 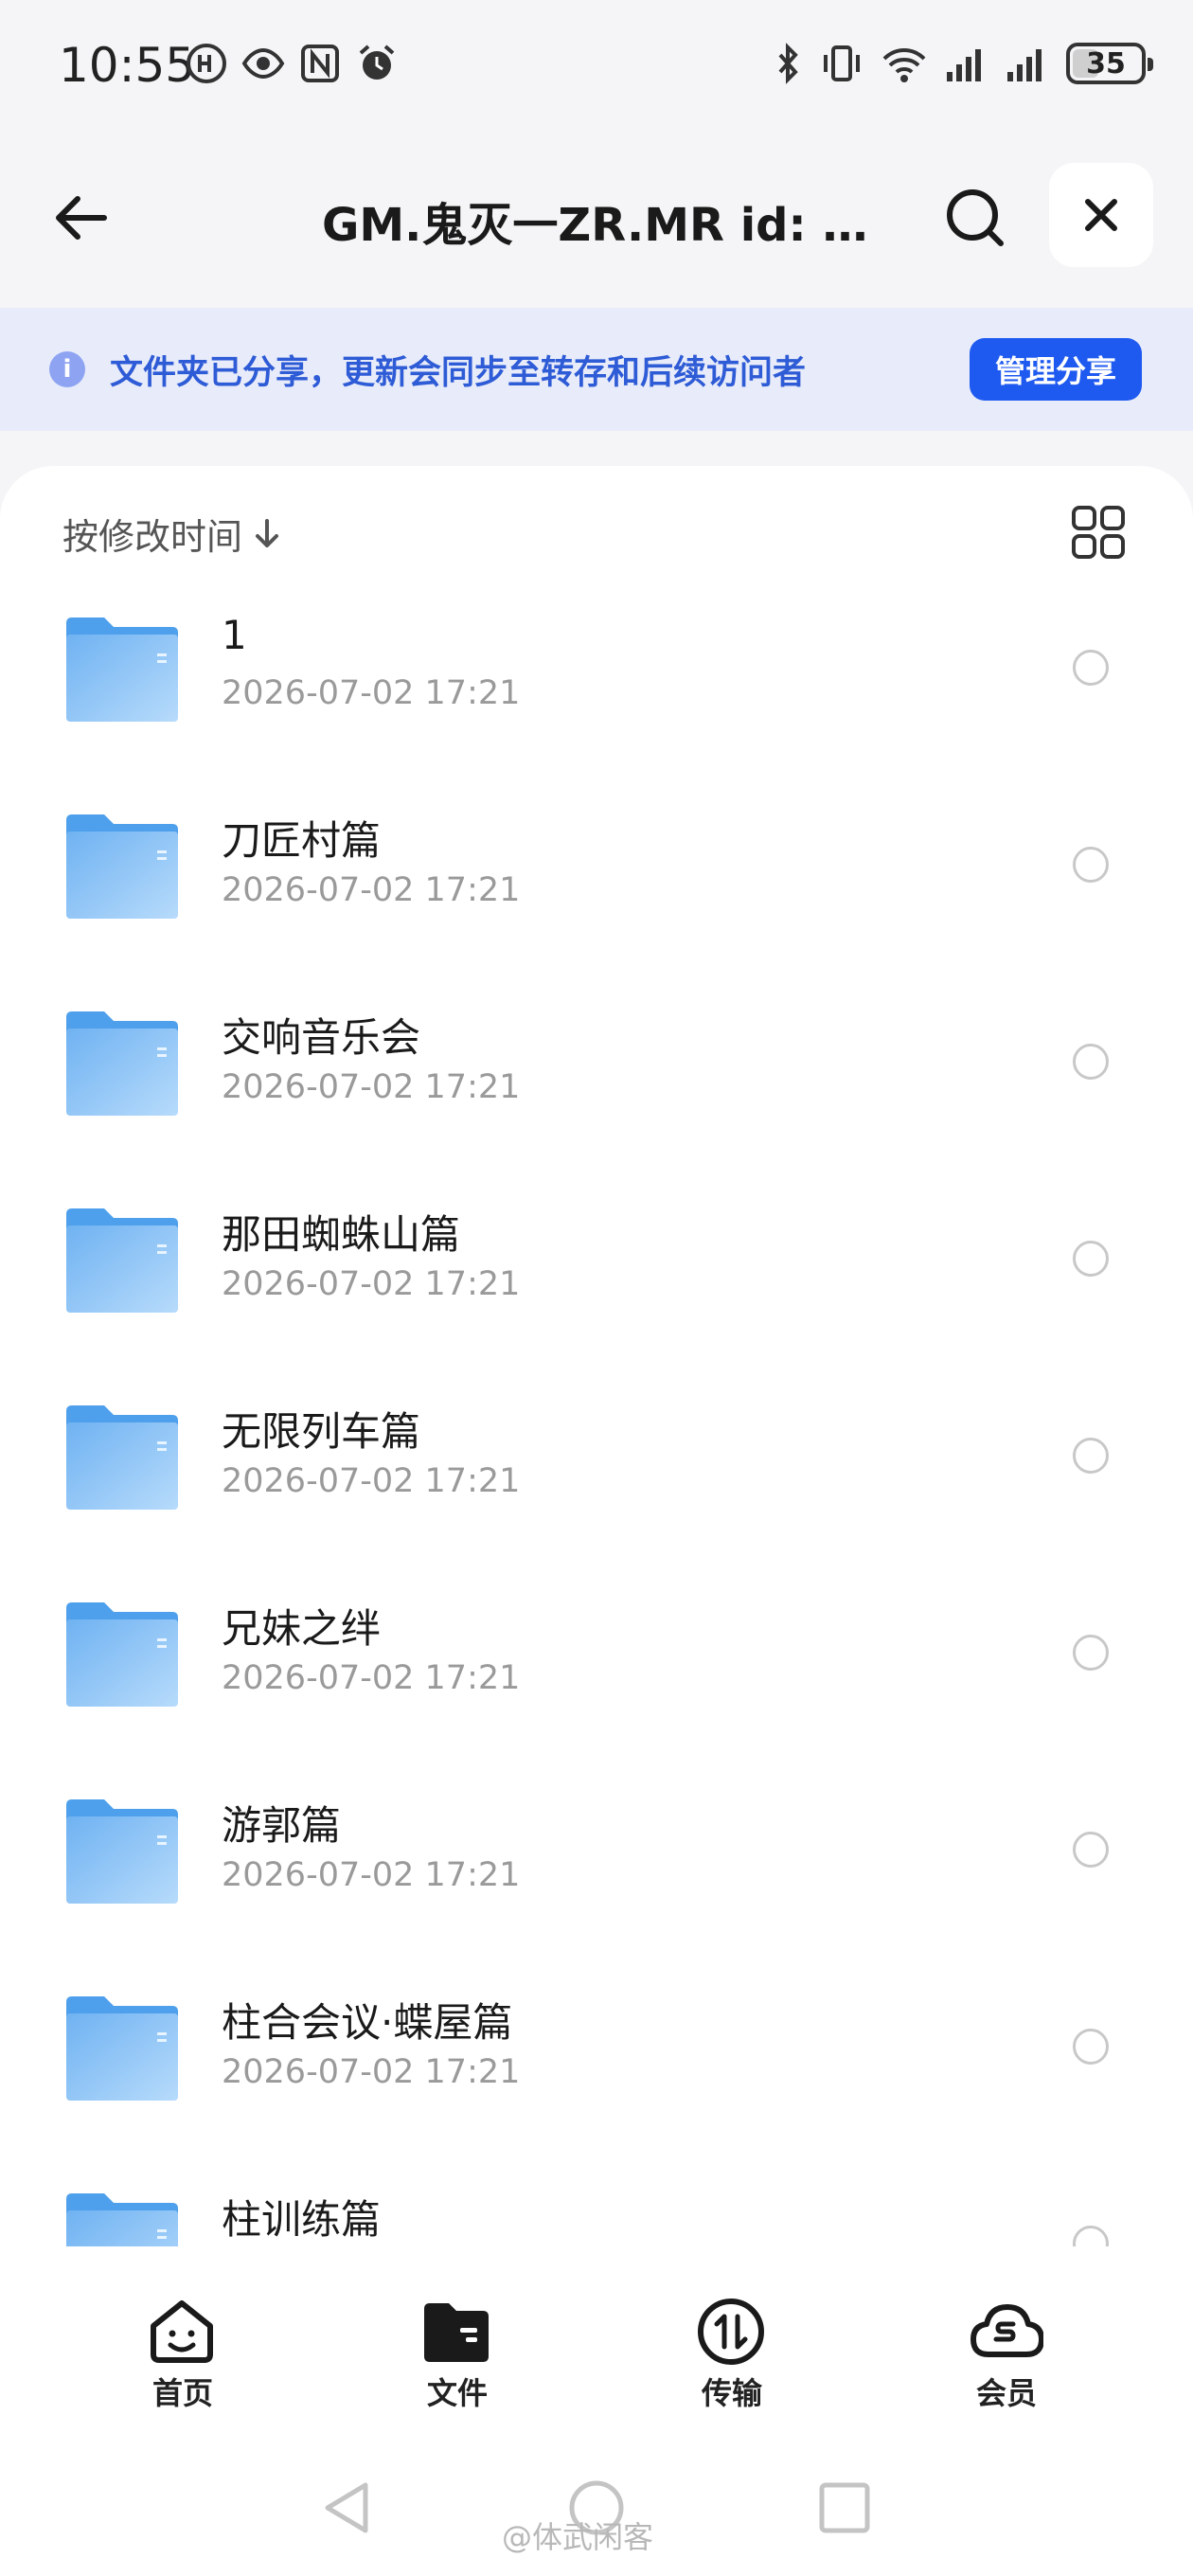 I want to click on status-left-icons, so click(x=292, y=63).